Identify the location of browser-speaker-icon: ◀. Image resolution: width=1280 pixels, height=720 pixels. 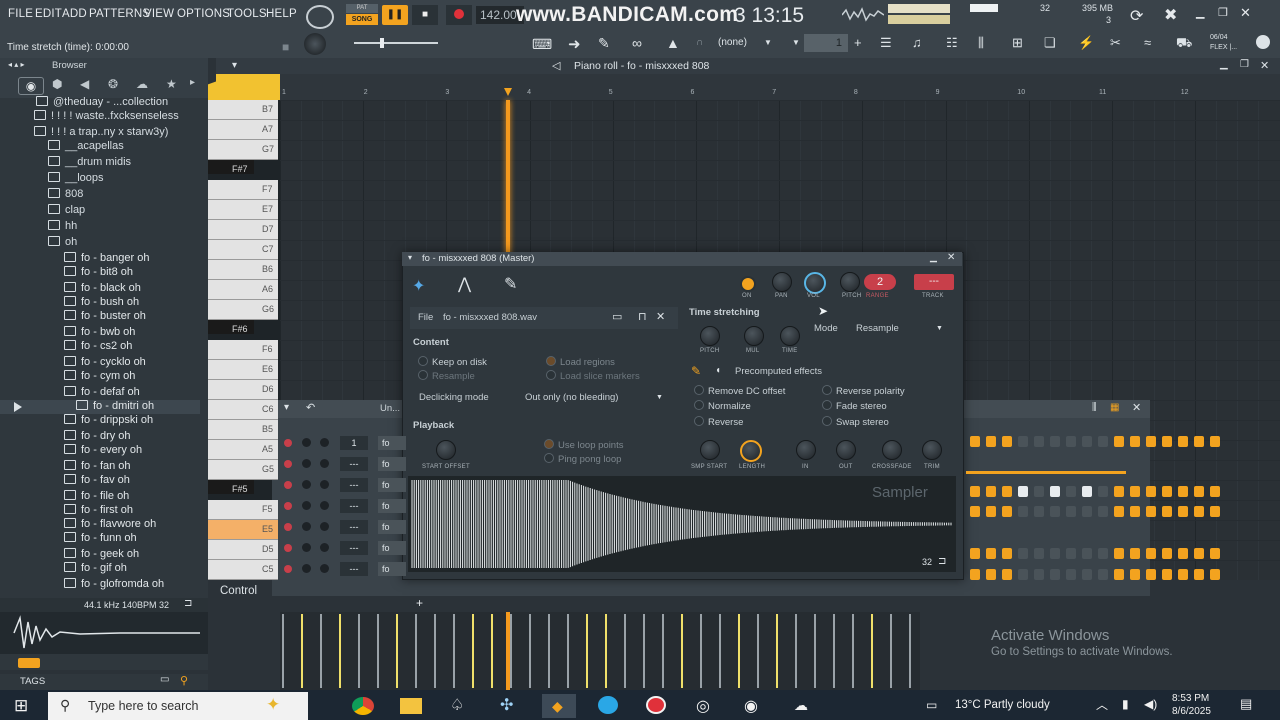
(84, 84).